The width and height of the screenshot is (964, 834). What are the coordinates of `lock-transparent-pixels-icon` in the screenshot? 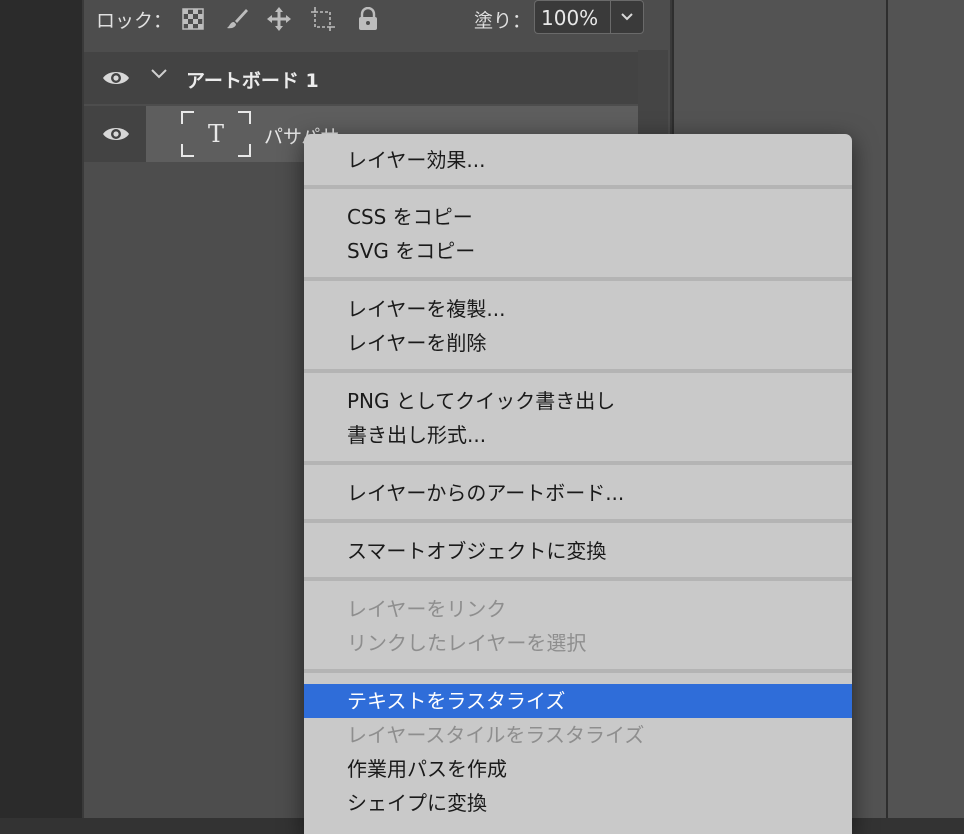 It's located at (193, 19).